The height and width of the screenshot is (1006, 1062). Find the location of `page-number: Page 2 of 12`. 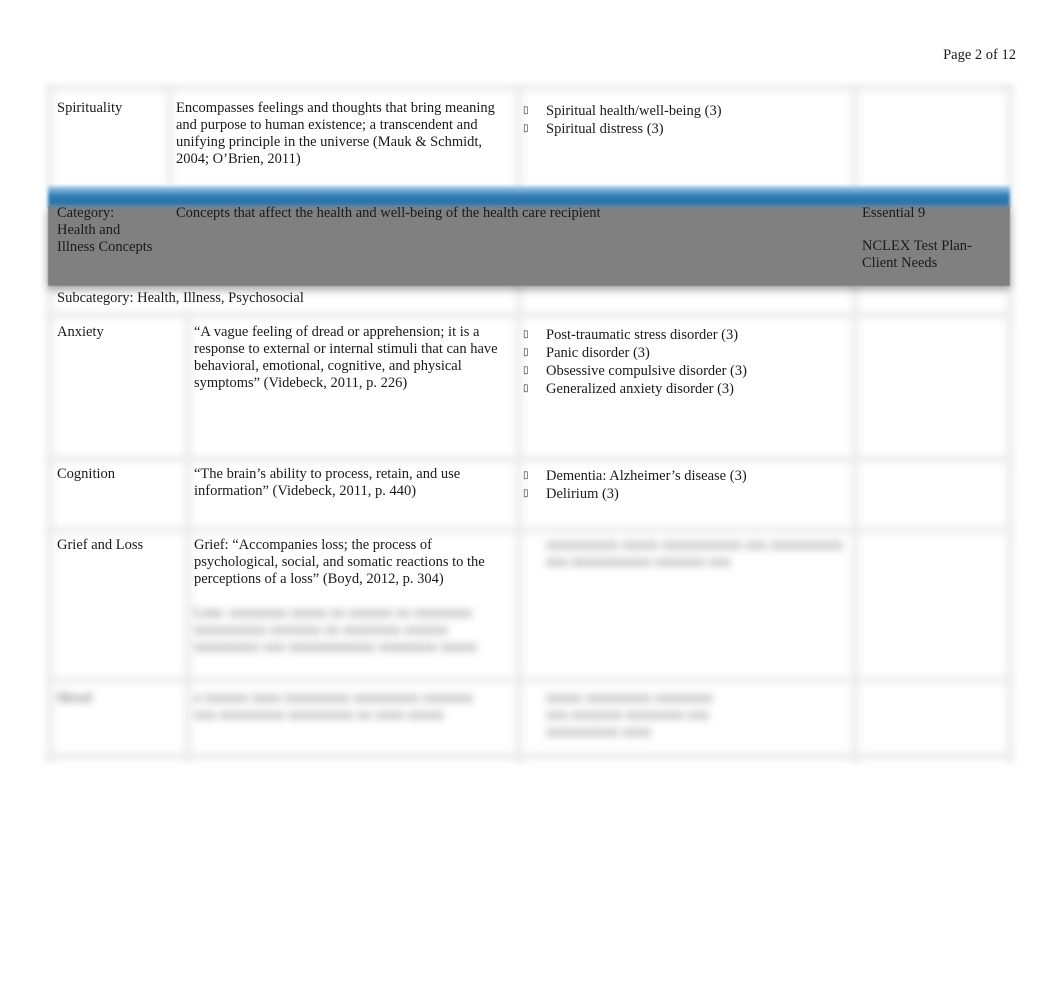

page-number: Page 2 of 12 is located at coordinates (979, 55).